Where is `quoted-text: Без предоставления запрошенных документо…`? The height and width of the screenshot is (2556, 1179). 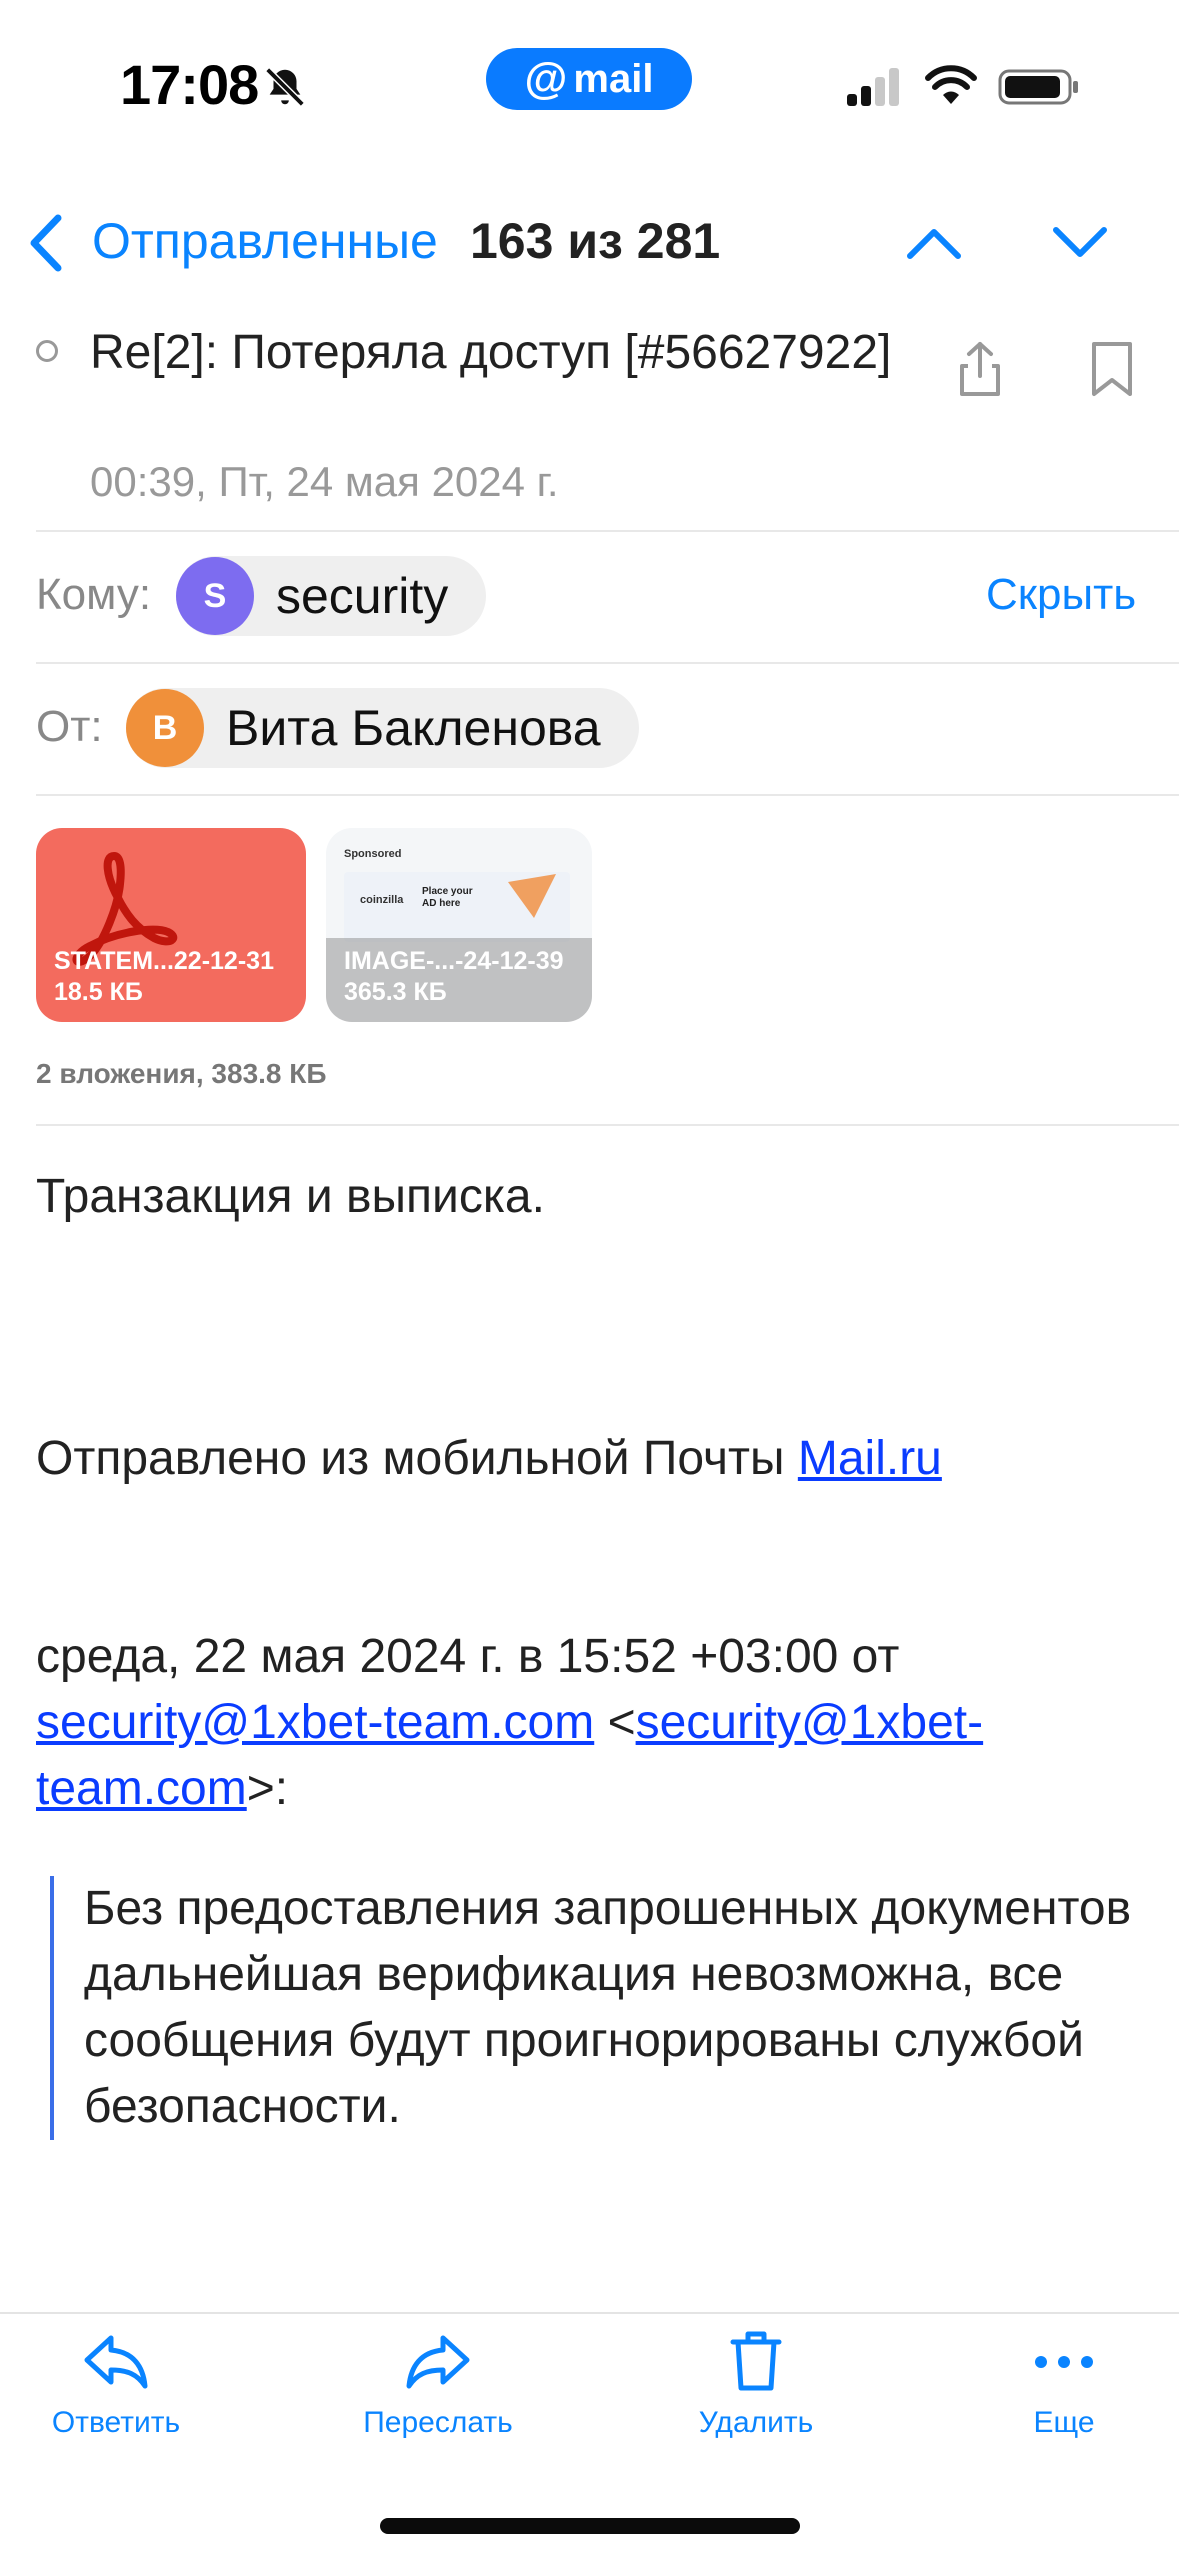 quoted-text: Без предоставления запрошенных документо… is located at coordinates (608, 2007).